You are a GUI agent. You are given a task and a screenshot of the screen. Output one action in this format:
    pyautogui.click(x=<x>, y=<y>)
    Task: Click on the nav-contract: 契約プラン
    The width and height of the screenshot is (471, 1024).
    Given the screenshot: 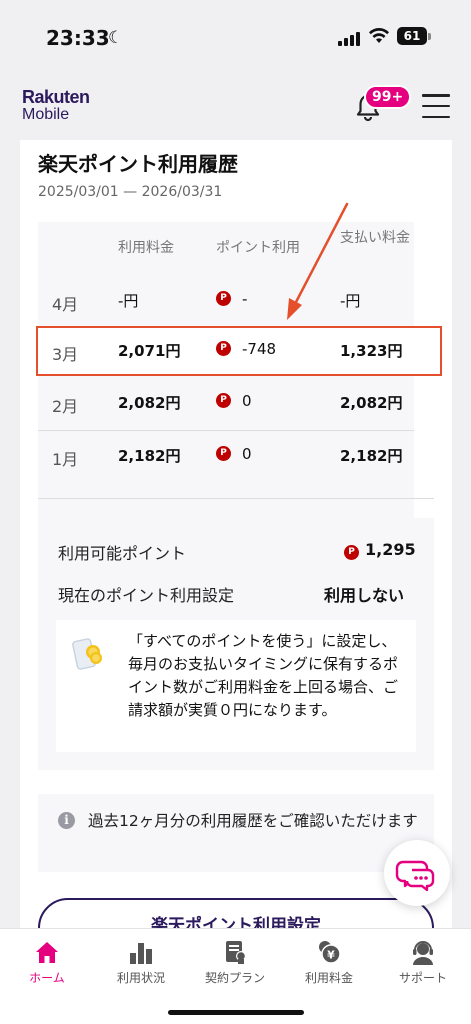 What is the action you would take?
    pyautogui.click(x=235, y=962)
    